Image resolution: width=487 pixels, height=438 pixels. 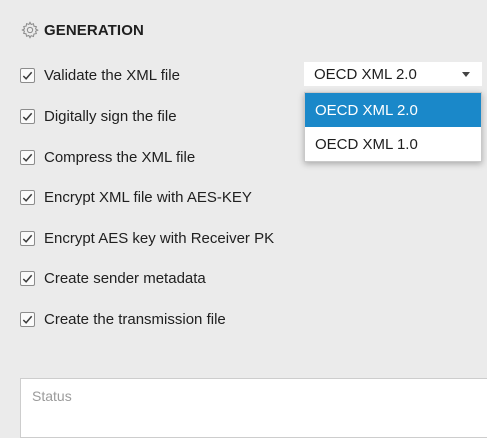 I want to click on encrypt-aes-option: Encrypt AES key with Receiver PK, so click(x=147, y=238).